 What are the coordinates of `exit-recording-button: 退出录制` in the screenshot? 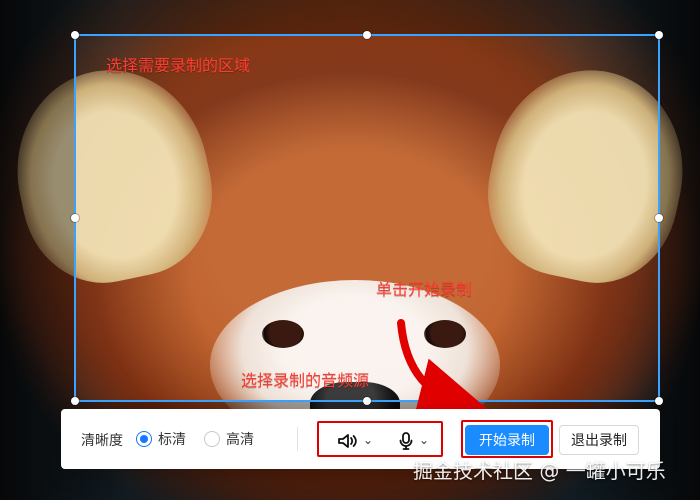 It's located at (599, 440).